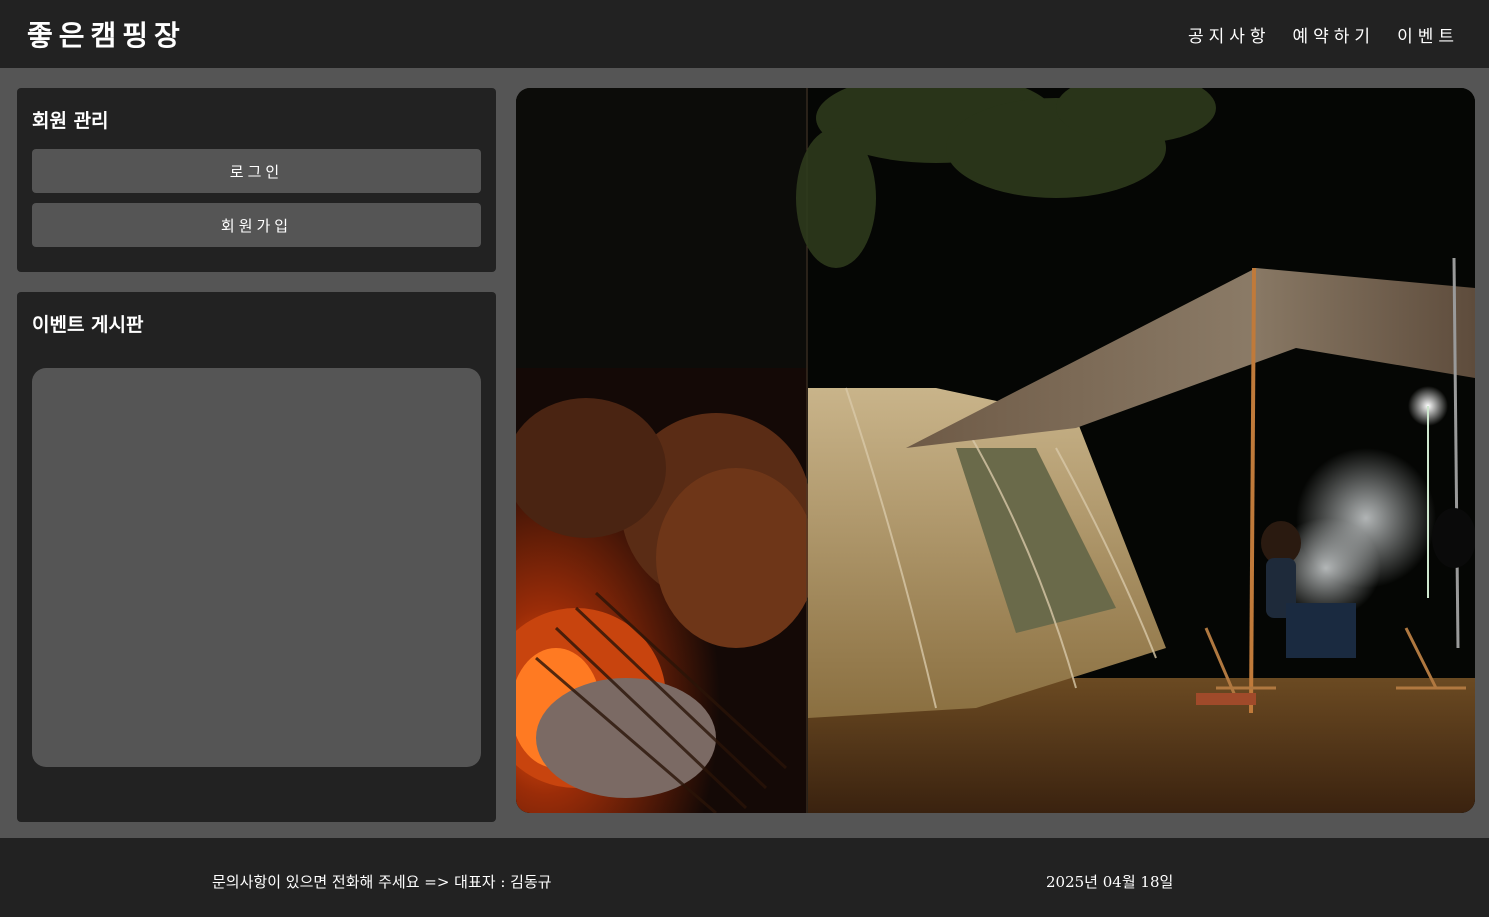 The height and width of the screenshot is (917, 1489). Describe the element at coordinates (1334, 34) in the screenshot. I see `nav-reservation: 예약하기` at that location.